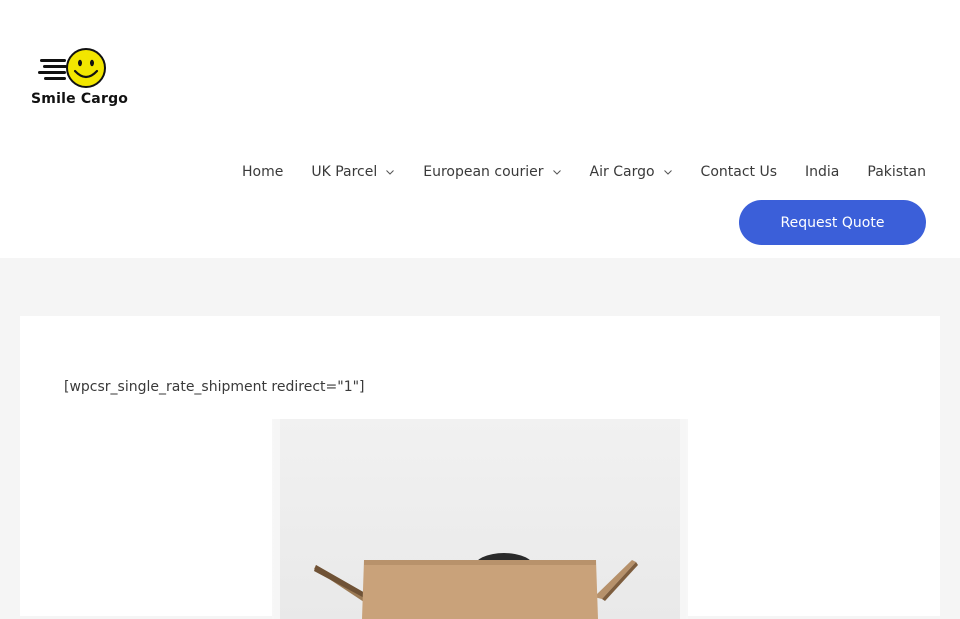  Describe the element at coordinates (622, 172) in the screenshot. I see `nav-item-label: Air Cargo` at that location.